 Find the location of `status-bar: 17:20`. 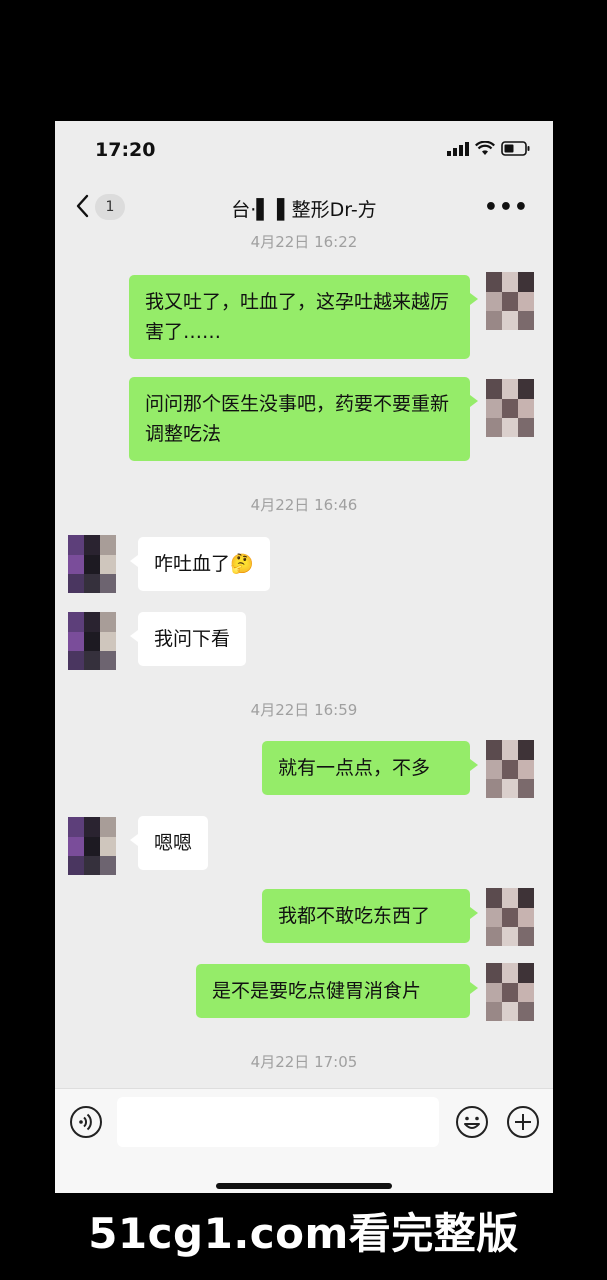

status-bar: 17:20 is located at coordinates (304, 148).